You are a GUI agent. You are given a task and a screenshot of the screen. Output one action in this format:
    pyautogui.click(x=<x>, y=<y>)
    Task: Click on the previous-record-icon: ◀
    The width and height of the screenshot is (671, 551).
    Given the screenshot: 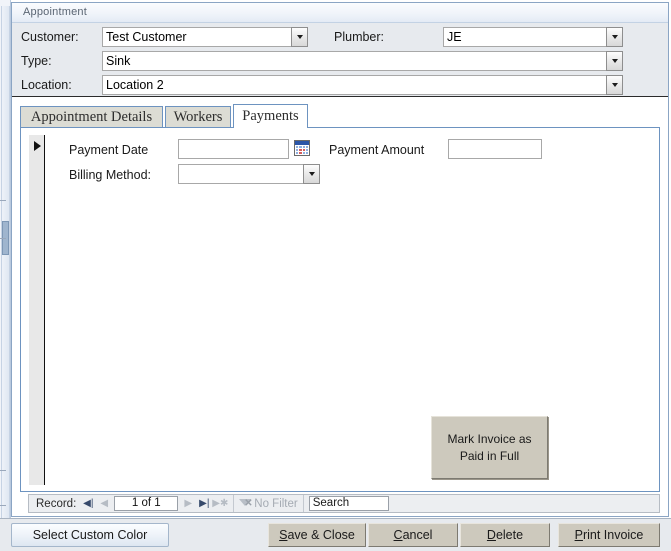 What is the action you would take?
    pyautogui.click(x=104, y=503)
    